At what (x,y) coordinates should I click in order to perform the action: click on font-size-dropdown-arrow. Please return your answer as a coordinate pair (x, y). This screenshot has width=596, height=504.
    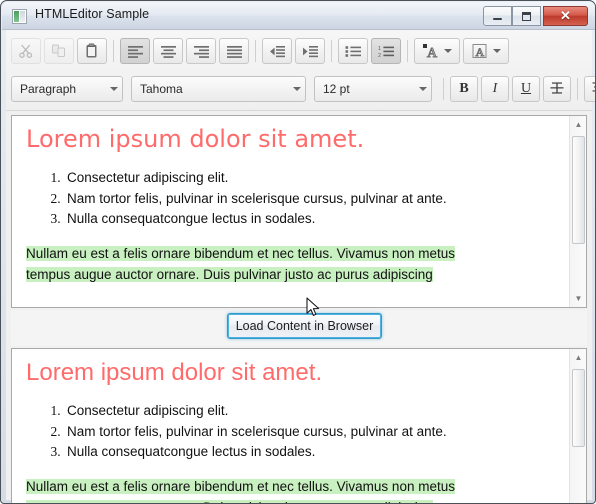
    Looking at the image, I should click on (421, 89).